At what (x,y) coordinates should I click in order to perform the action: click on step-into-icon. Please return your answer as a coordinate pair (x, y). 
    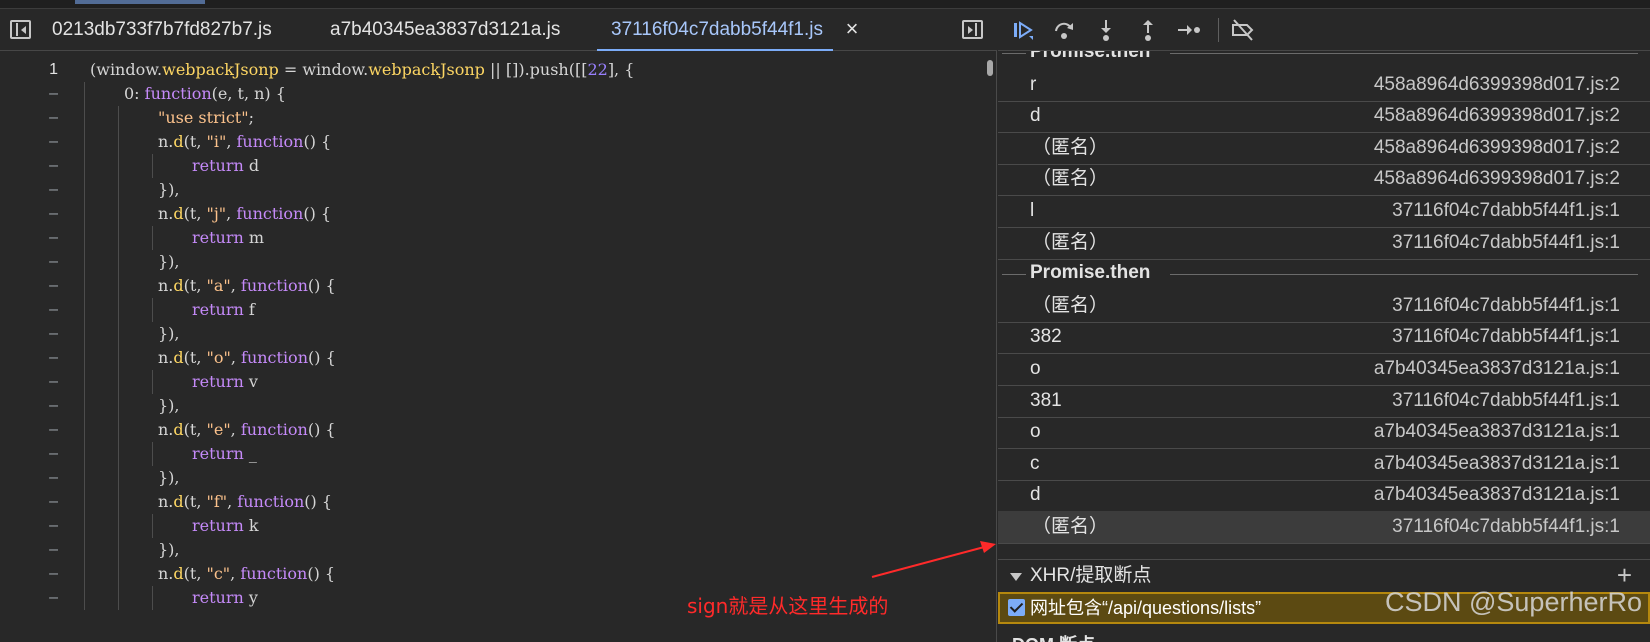
    Looking at the image, I should click on (1106, 30).